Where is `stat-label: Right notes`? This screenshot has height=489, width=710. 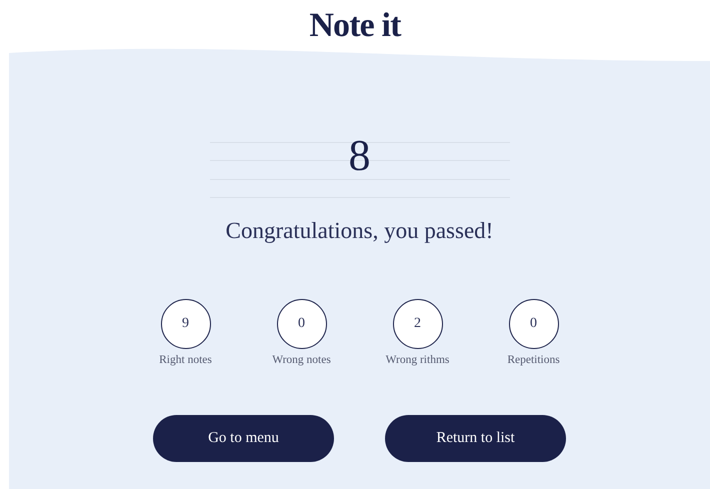 stat-label: Right notes is located at coordinates (185, 360).